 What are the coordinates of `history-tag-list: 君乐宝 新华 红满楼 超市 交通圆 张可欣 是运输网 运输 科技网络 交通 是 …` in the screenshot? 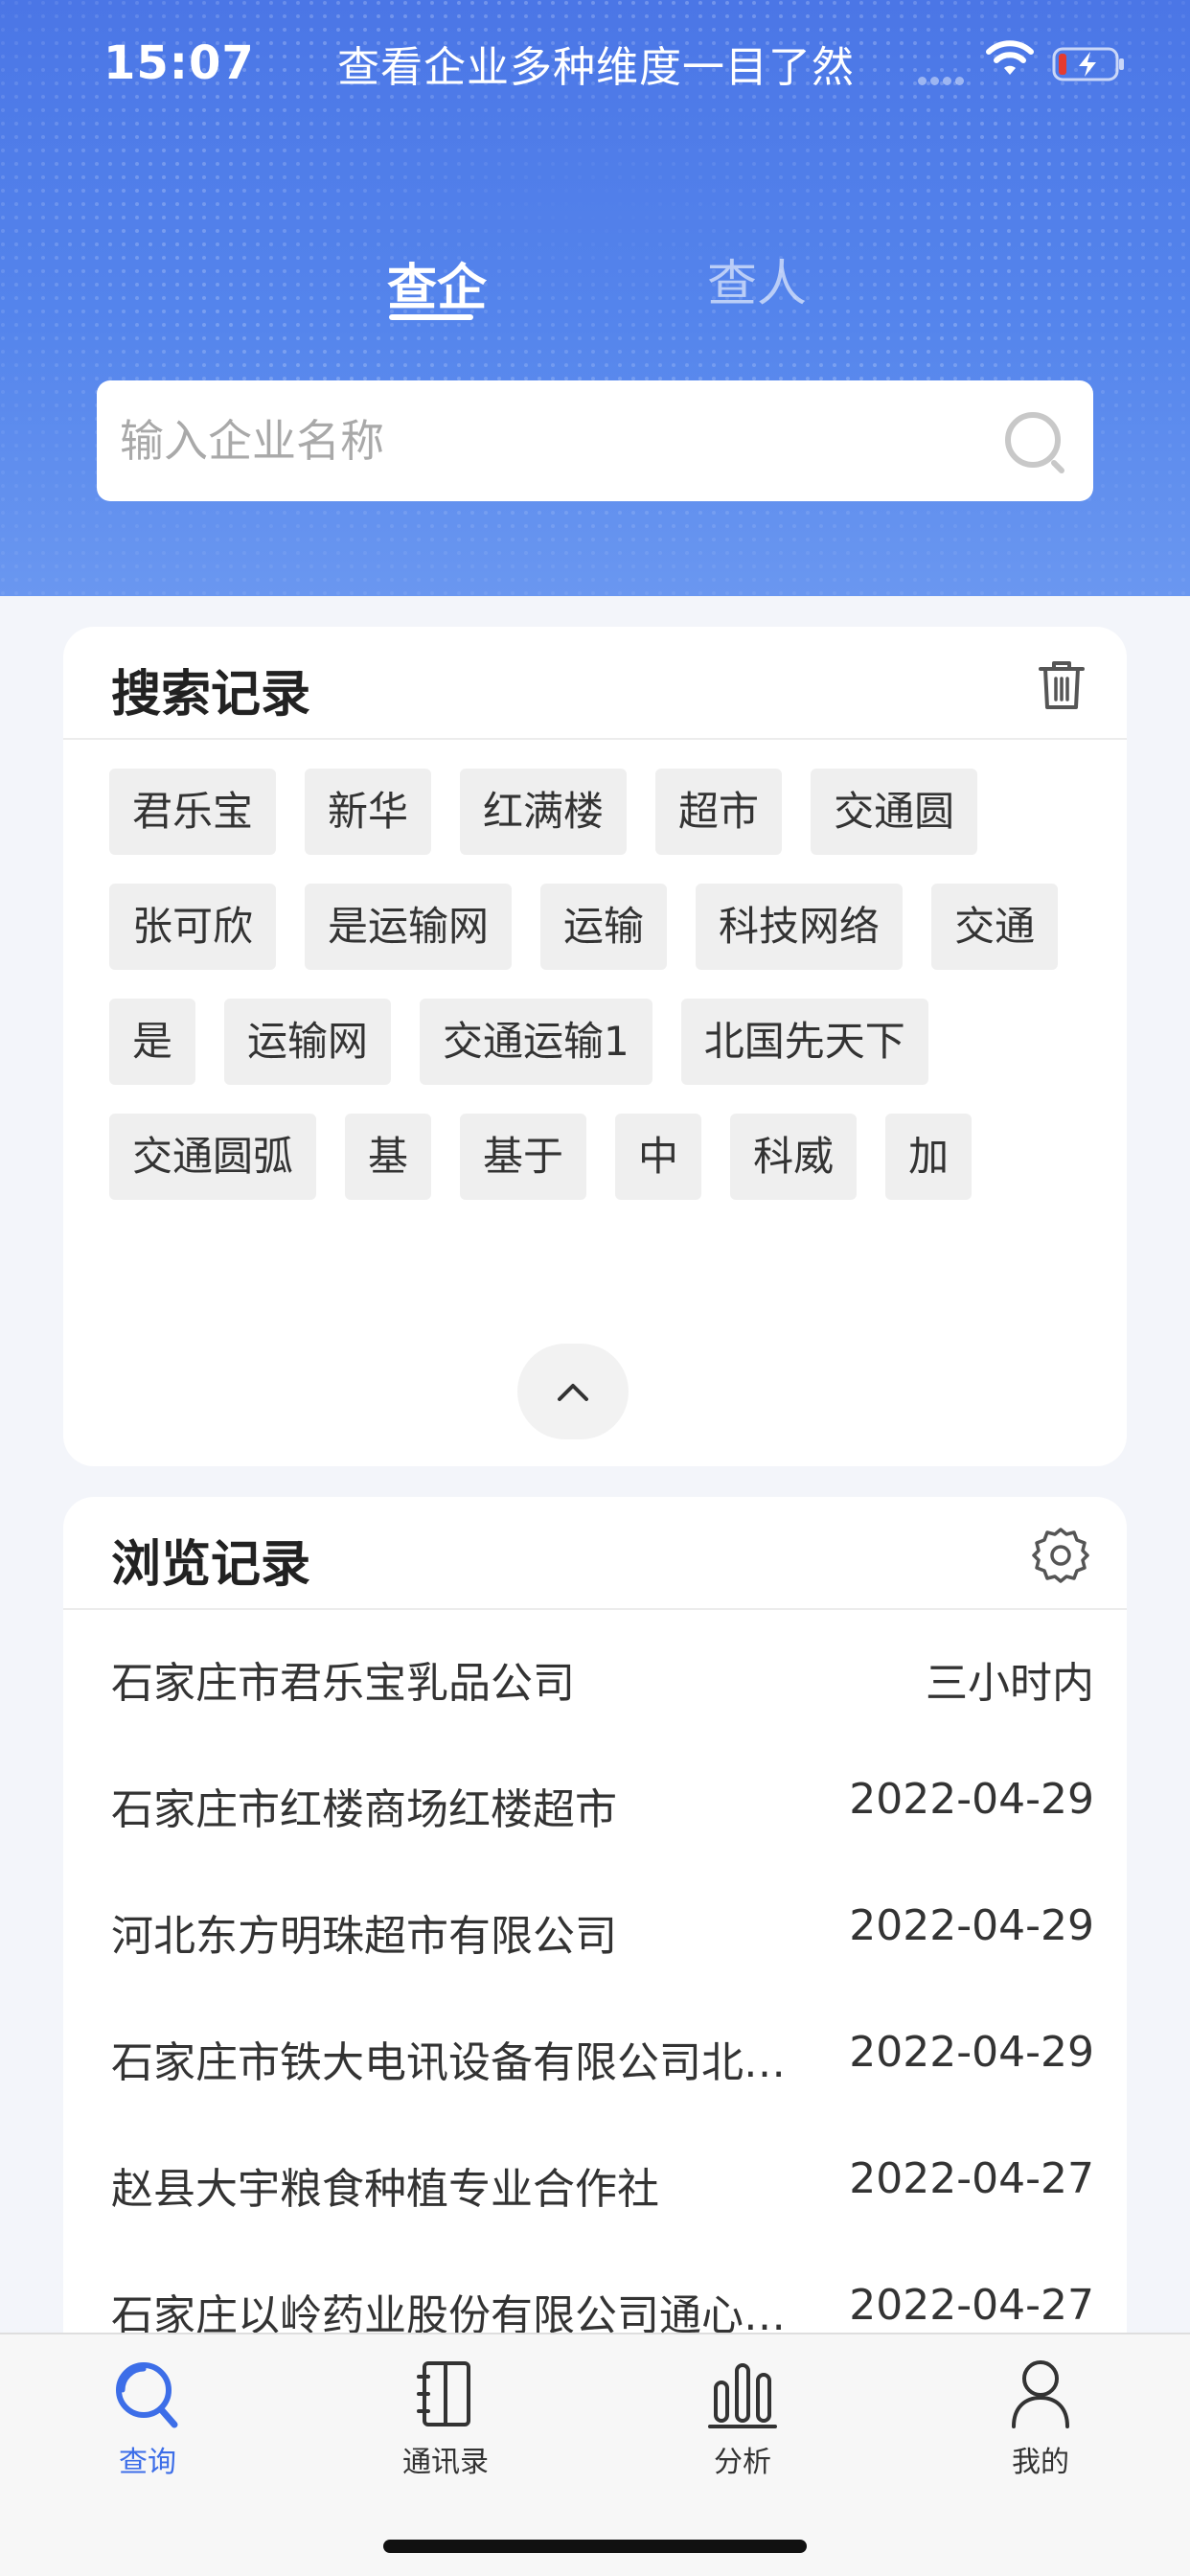 It's located at (603, 985).